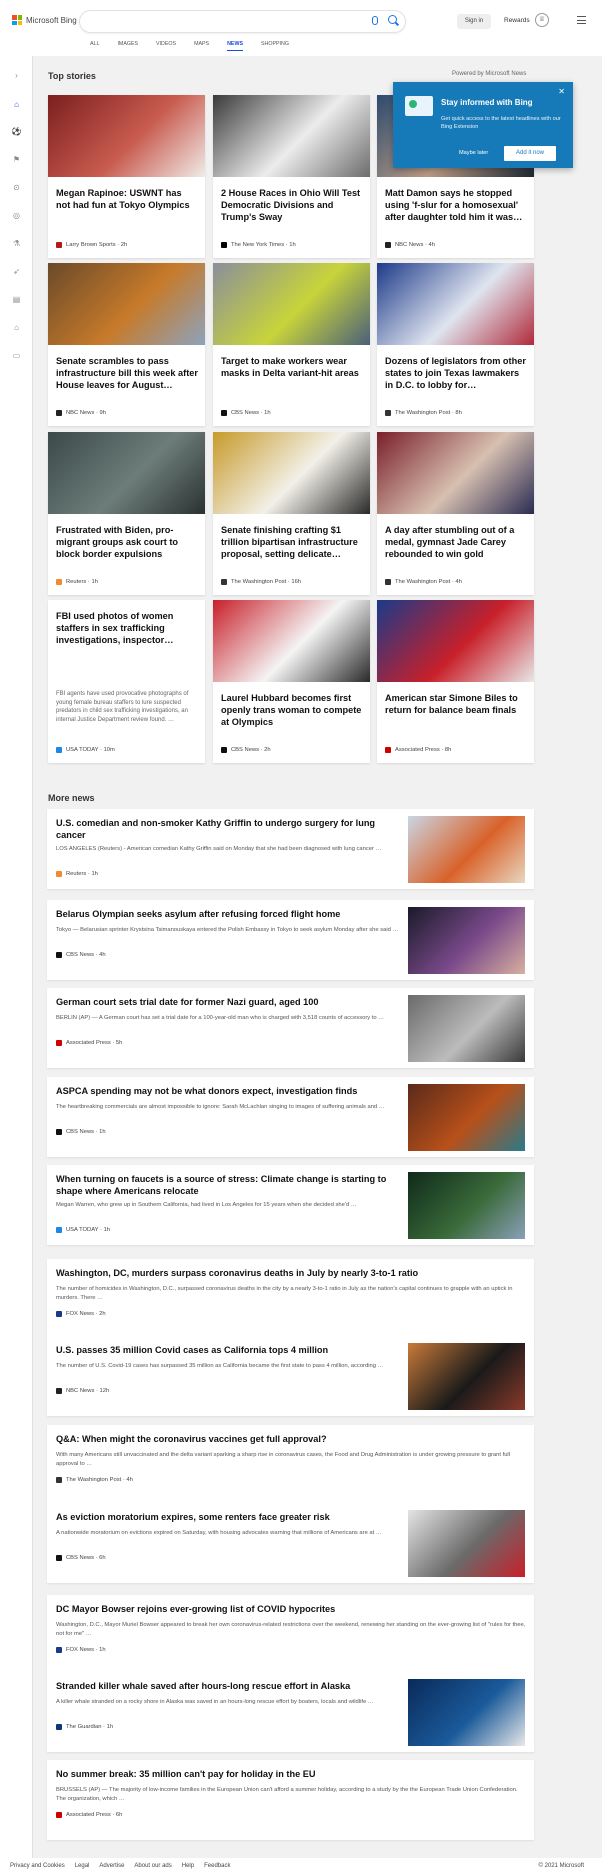  What do you see at coordinates (16, 187) in the screenshot?
I see `location-pin-icon: ⊙` at bounding box center [16, 187].